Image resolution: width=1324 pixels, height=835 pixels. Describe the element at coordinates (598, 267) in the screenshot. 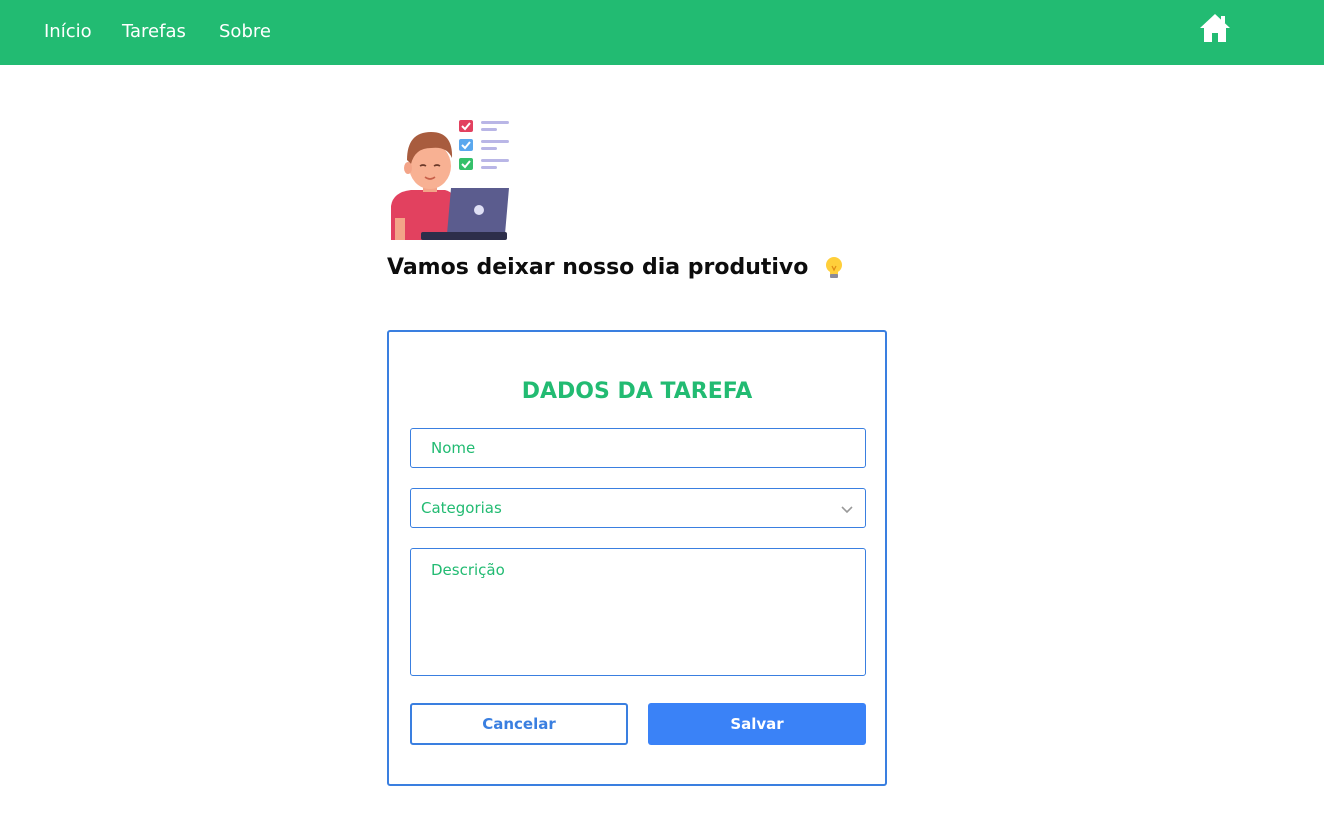

I see `headline-text: Vamos deixar nosso dia produtivo` at that location.